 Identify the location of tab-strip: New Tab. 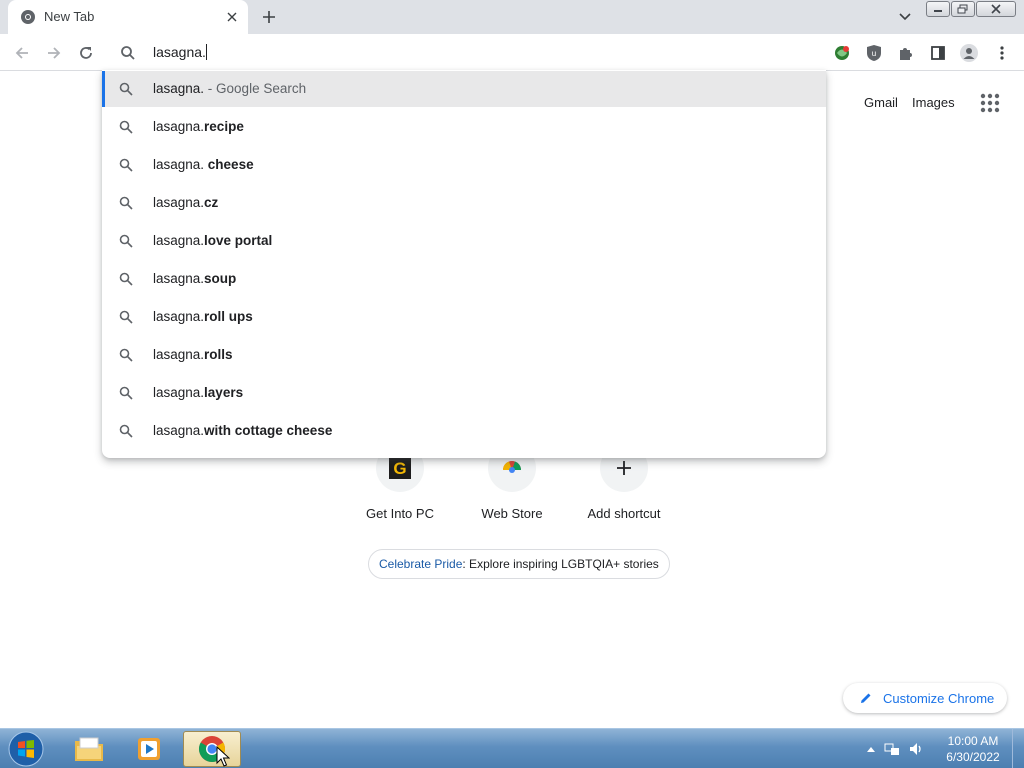
(512, 17).